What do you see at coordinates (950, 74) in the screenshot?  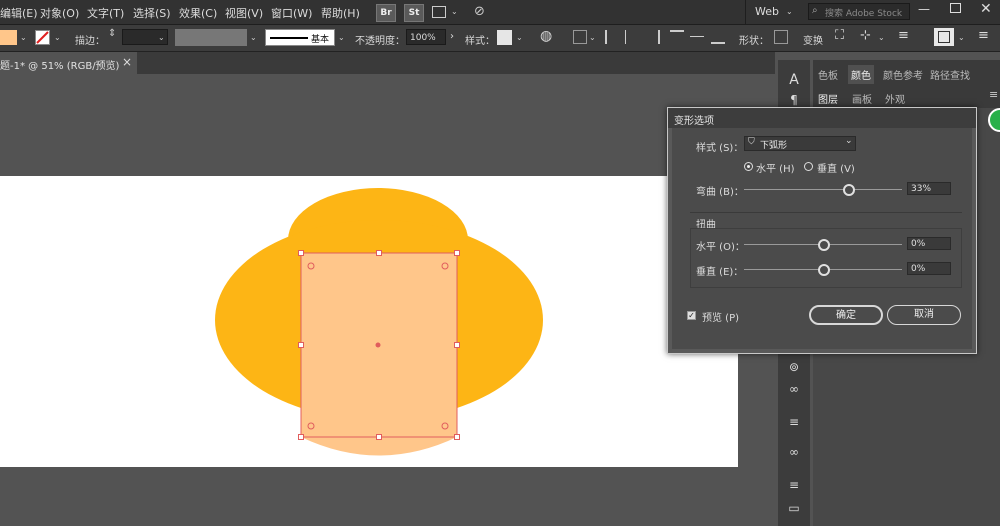 I see `tab-pathfinder: 路径查找` at bounding box center [950, 74].